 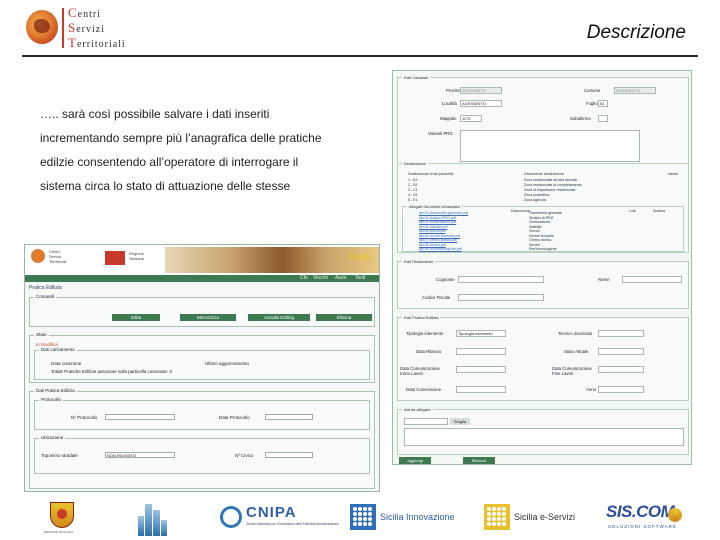 I want to click on cst-emblem-icon, so click(x=42, y=27).